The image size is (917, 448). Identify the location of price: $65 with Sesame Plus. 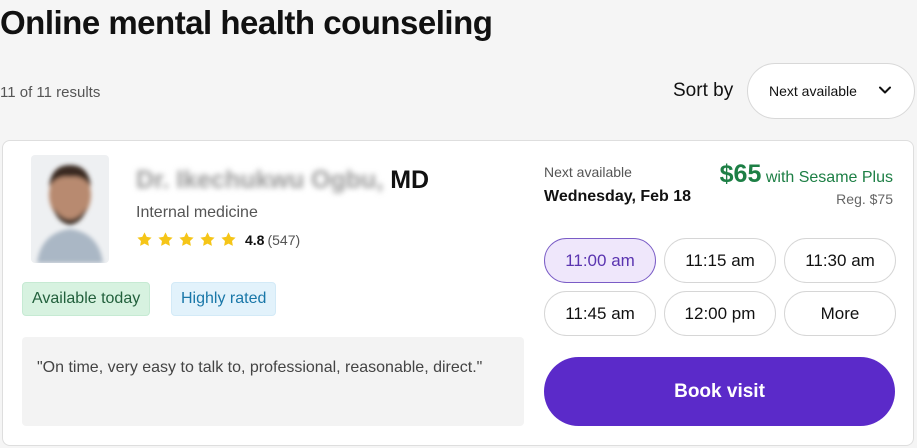
(806, 174).